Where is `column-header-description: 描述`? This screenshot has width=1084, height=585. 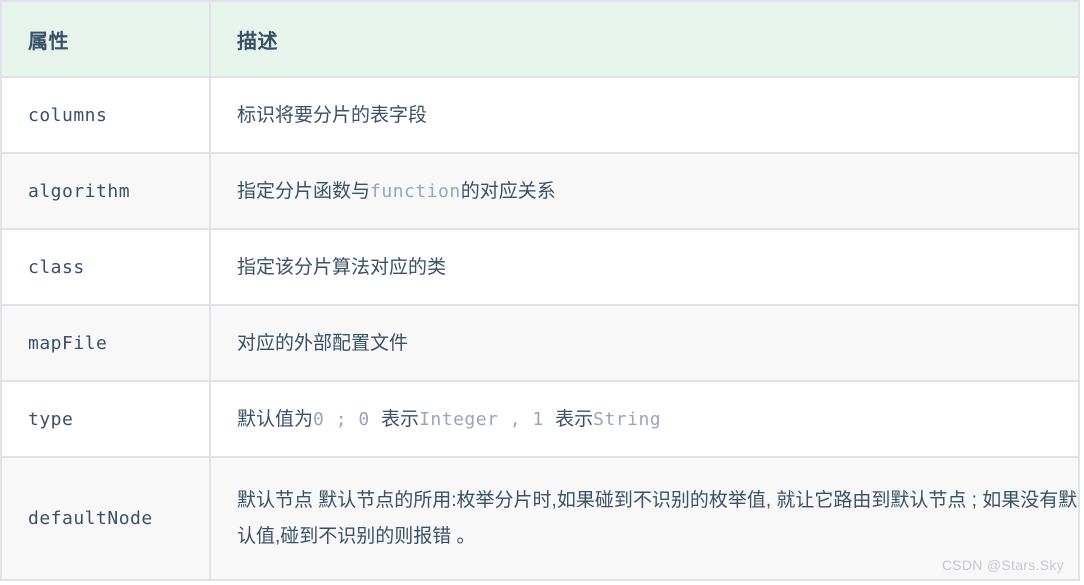
column-header-description: 描述 is located at coordinates (644, 39).